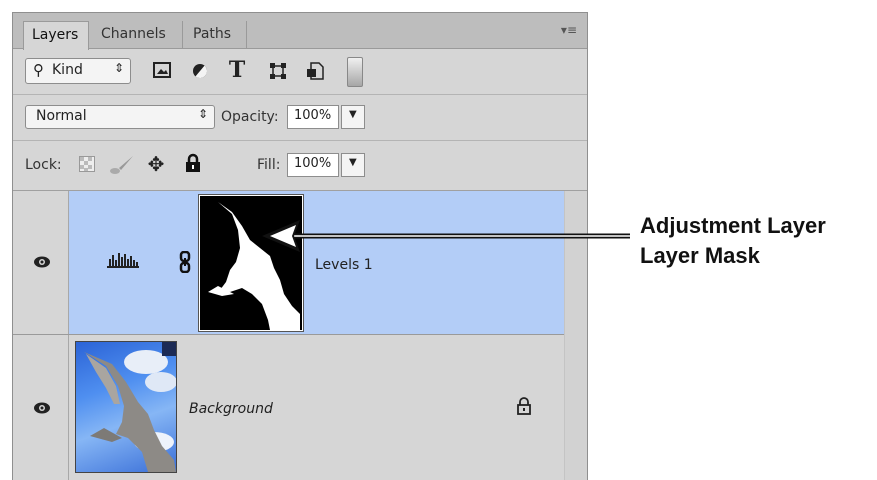 This screenshot has height=480, width=877. I want to click on lock-transparent-pixels-icon, so click(87, 166).